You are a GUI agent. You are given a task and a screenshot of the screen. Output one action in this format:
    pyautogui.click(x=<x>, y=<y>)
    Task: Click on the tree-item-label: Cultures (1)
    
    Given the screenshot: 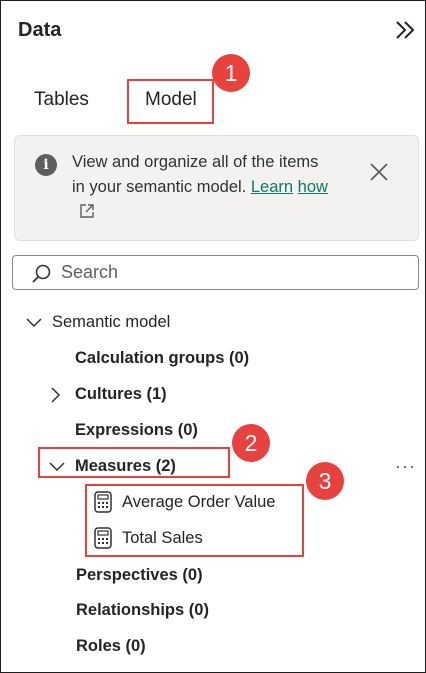 What is the action you would take?
    pyautogui.click(x=121, y=394)
    